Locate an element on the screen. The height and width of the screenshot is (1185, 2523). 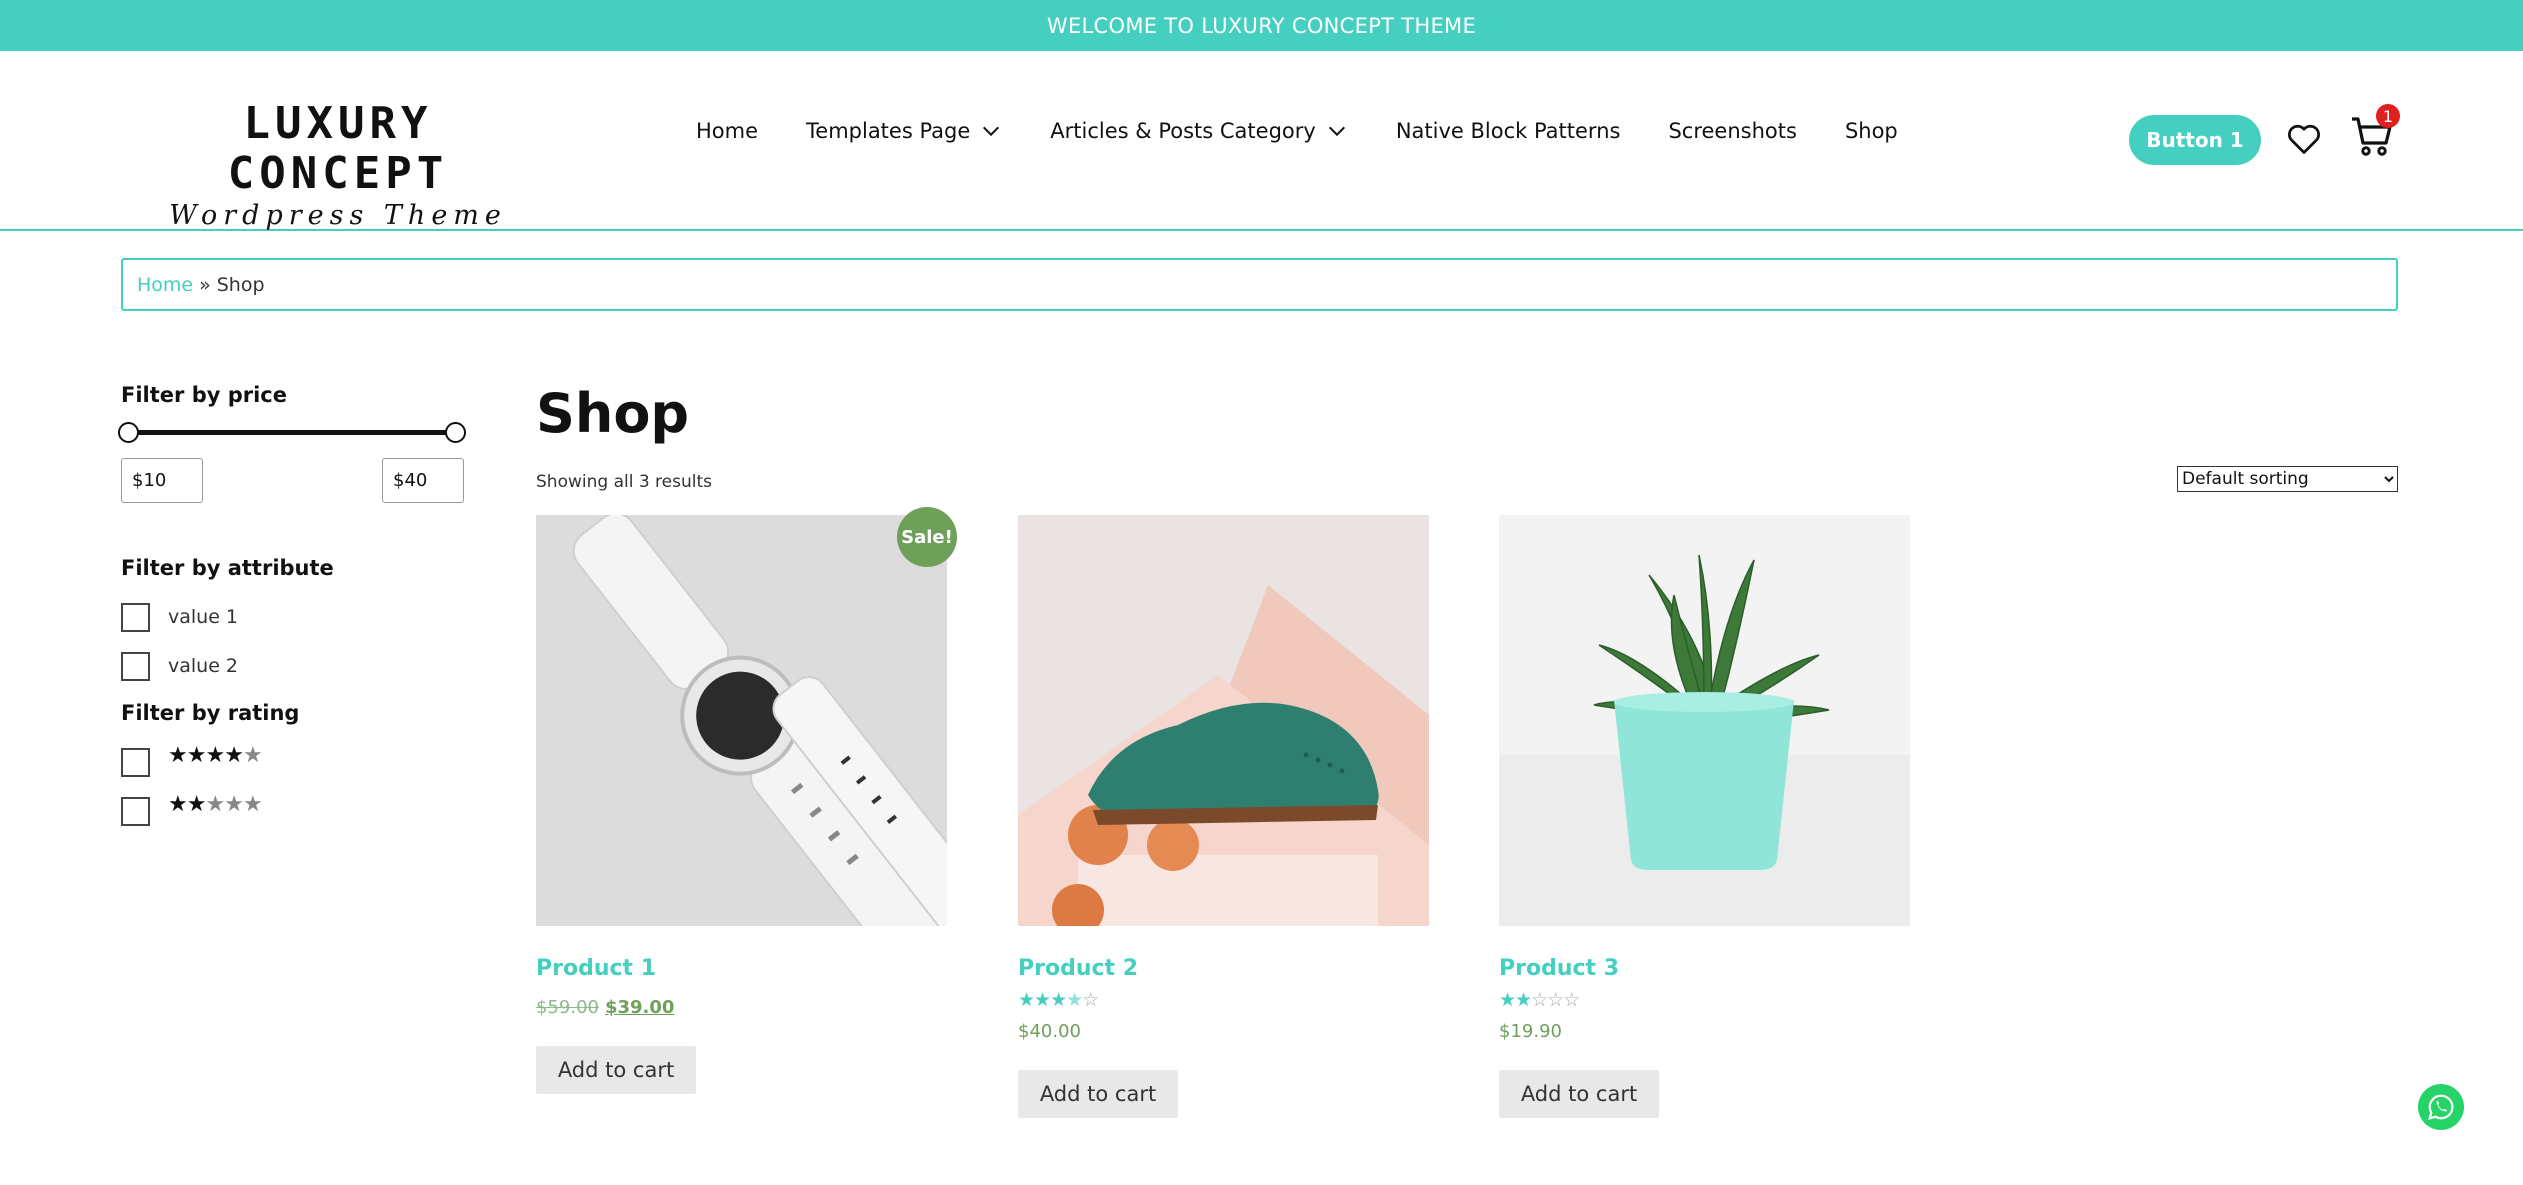
product-rating-stars: ★★☆☆☆ is located at coordinates (1704, 1000).